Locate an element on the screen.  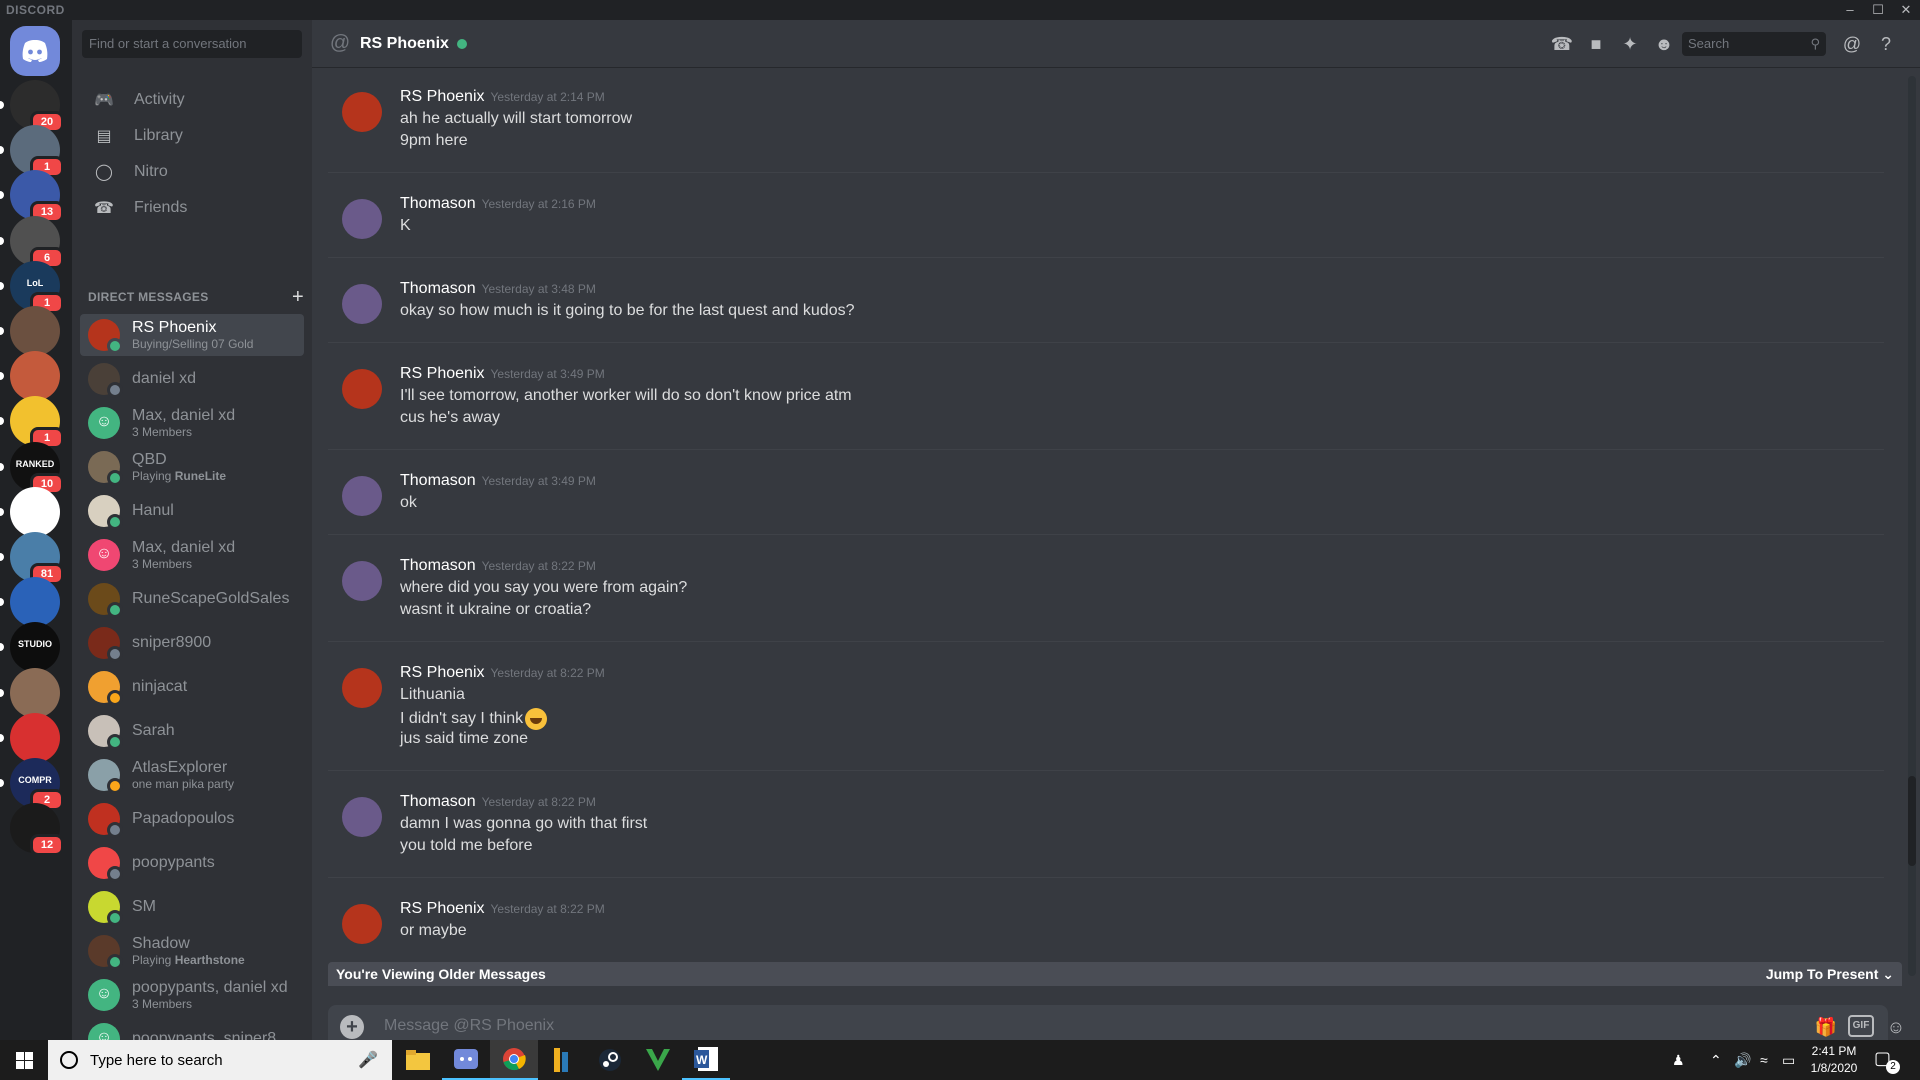
add-friend-icon: ☻ is located at coordinates (1664, 44).